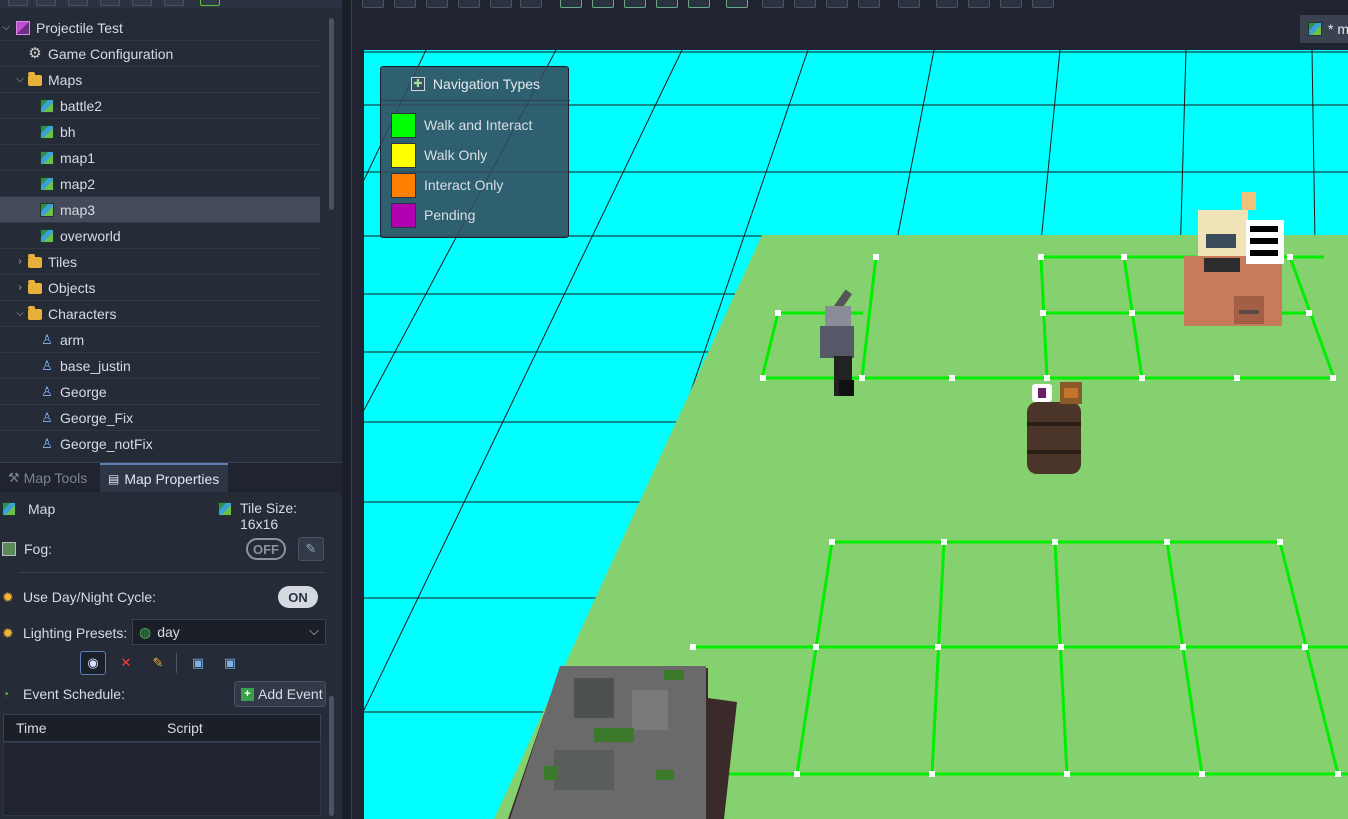 The height and width of the screenshot is (819, 1348). What do you see at coordinates (31, 728) in the screenshot?
I see `column-header-time: Time` at bounding box center [31, 728].